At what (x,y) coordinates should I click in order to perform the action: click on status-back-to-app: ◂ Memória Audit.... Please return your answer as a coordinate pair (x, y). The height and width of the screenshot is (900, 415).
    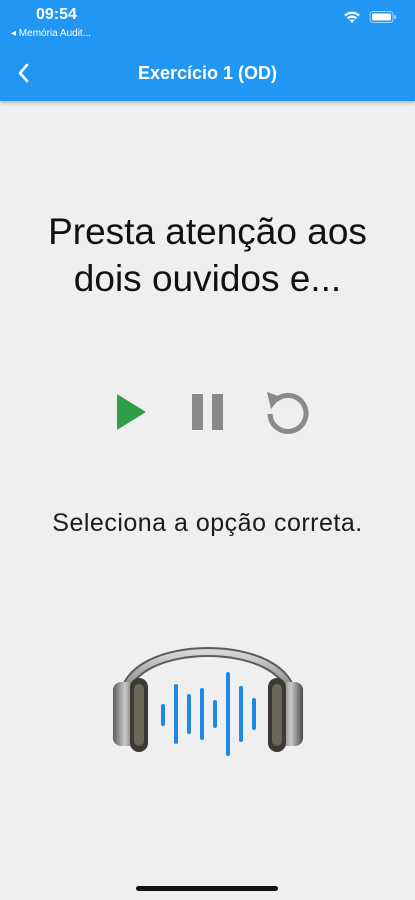
    Looking at the image, I should click on (51, 33).